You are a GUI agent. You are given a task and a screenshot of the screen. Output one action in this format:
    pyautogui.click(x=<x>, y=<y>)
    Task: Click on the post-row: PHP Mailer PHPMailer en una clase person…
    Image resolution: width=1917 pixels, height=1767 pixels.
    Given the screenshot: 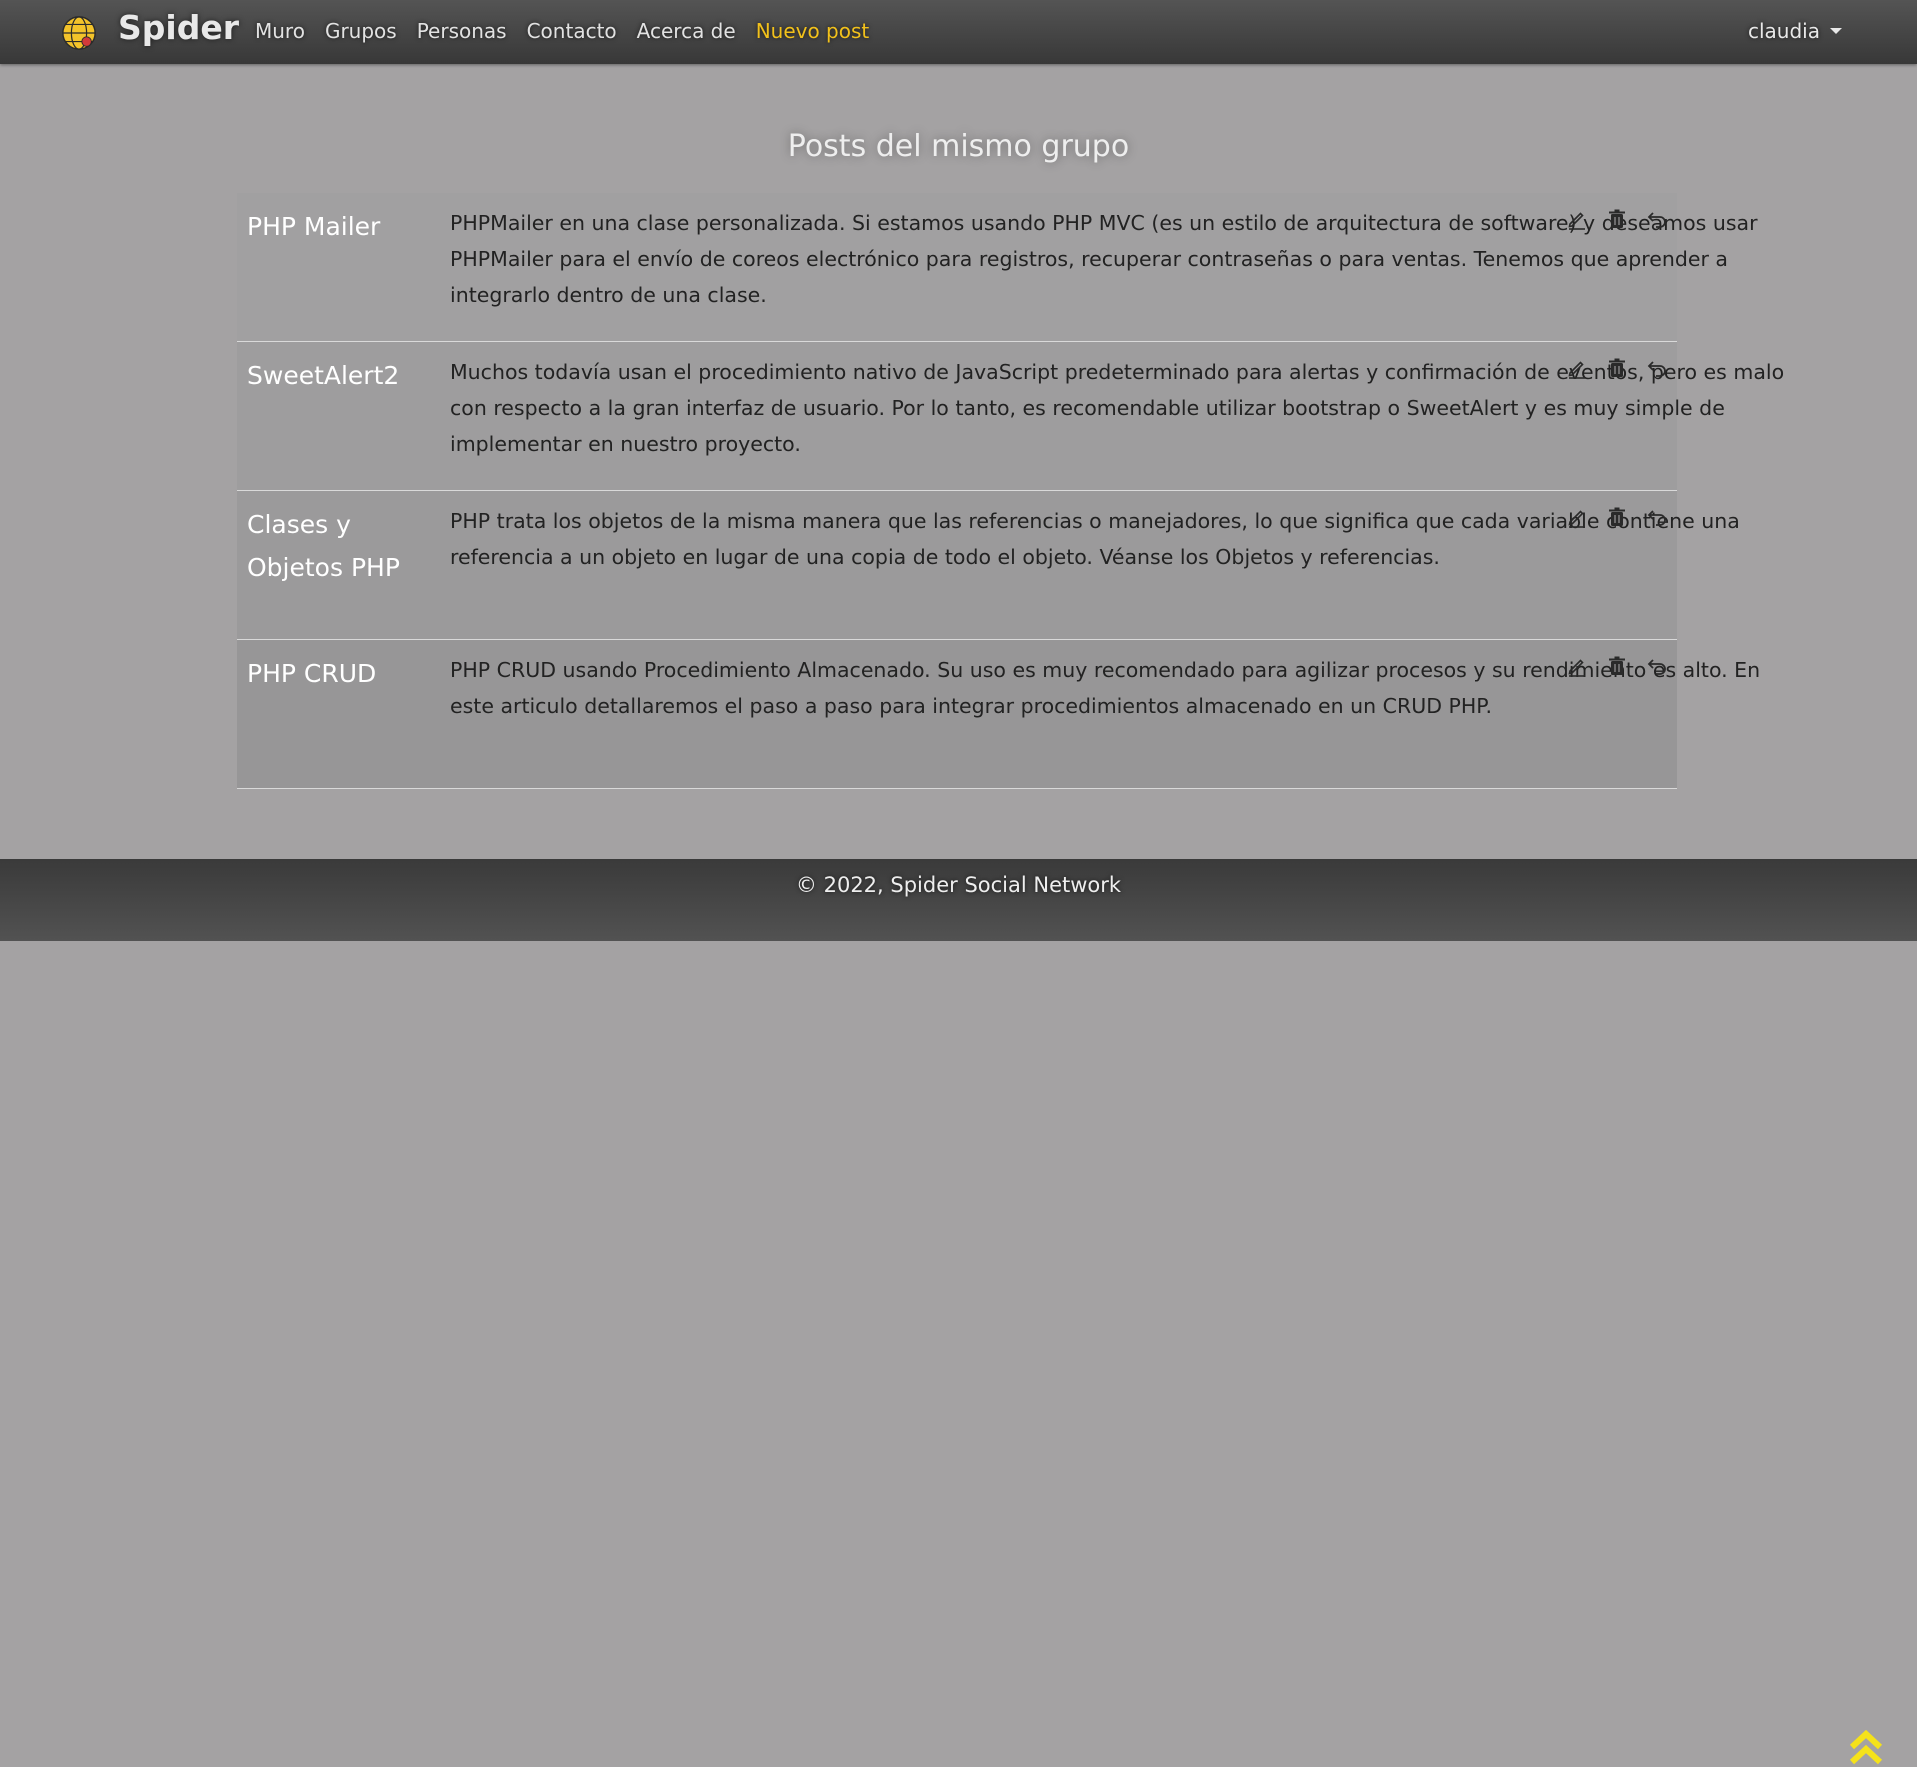 What is the action you would take?
    pyautogui.click(x=997, y=267)
    